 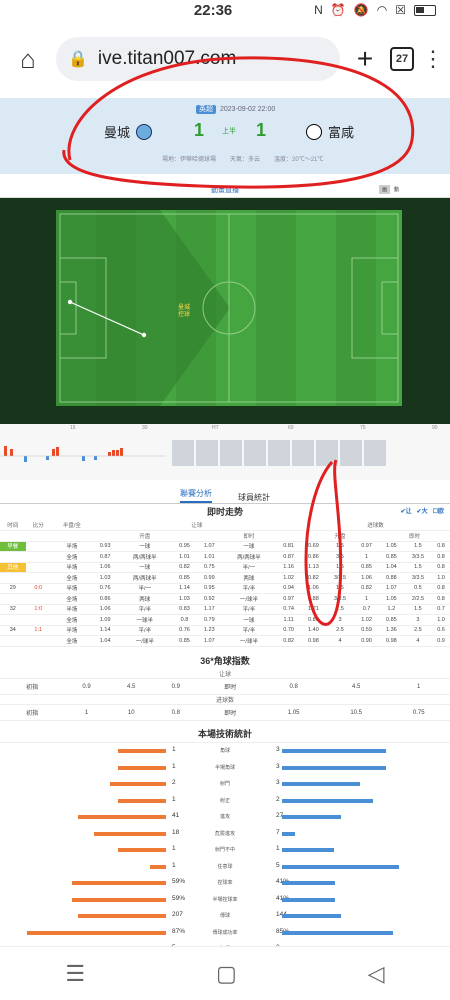 I want to click on stat-name: 射正, so click(x=224, y=800).